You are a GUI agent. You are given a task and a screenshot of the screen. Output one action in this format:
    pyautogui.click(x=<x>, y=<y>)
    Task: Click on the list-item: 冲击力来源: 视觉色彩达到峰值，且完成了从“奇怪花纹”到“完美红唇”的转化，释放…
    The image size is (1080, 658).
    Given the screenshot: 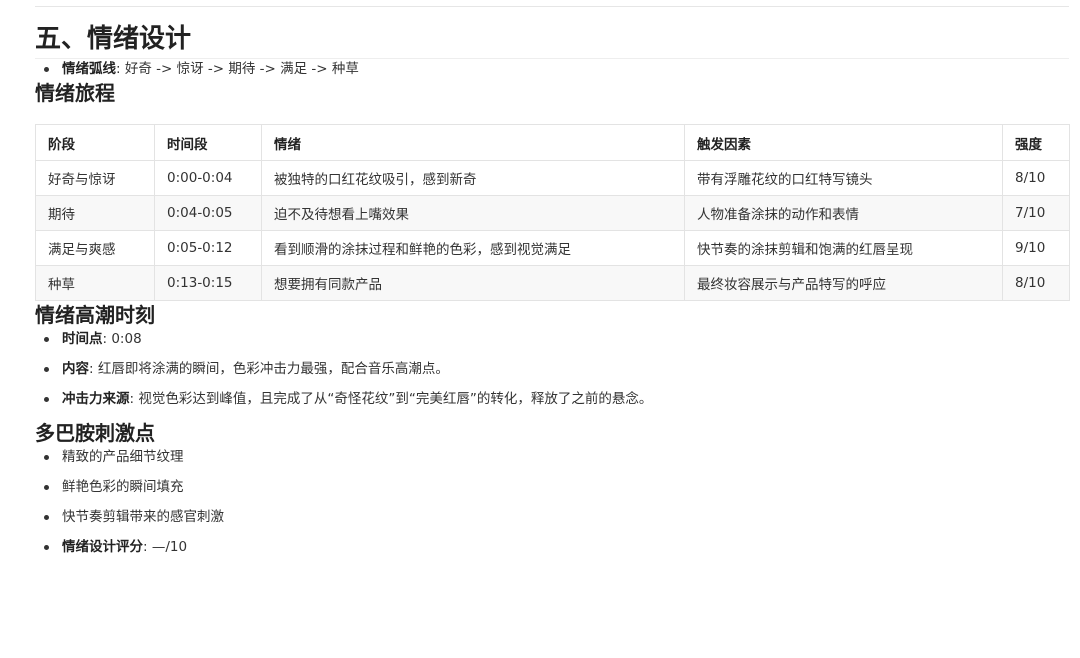 What is the action you would take?
    pyautogui.click(x=552, y=399)
    